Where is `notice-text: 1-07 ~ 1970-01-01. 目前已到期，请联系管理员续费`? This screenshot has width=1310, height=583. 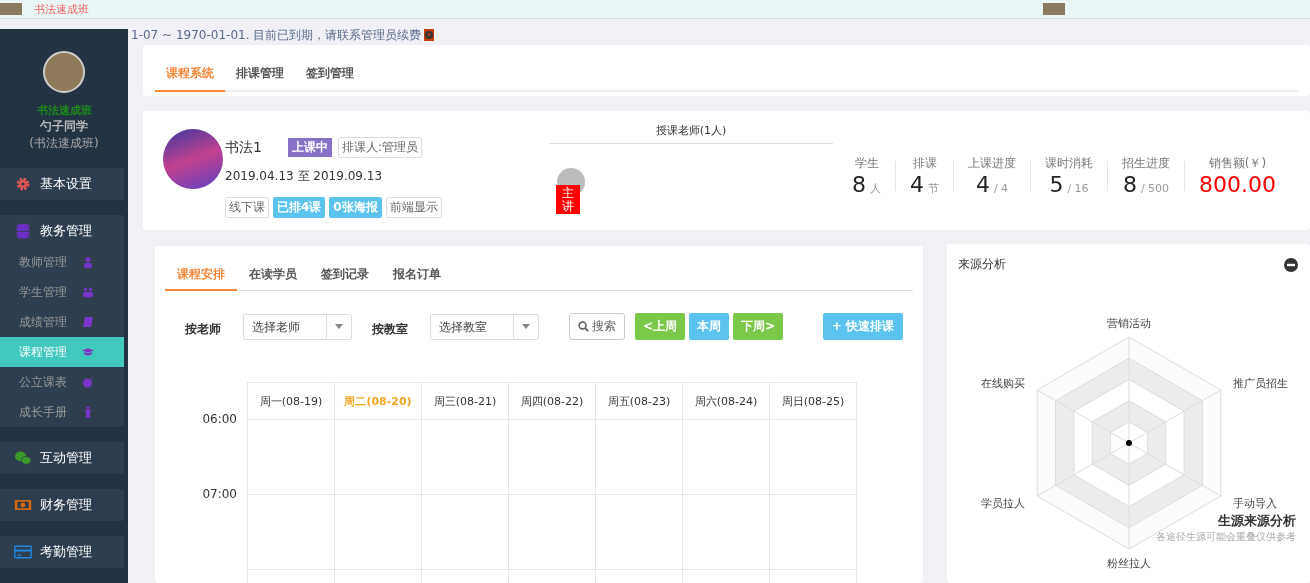 notice-text: 1-07 ~ 1970-01-01. 目前已到期，请联系管理员续费 is located at coordinates (276, 35).